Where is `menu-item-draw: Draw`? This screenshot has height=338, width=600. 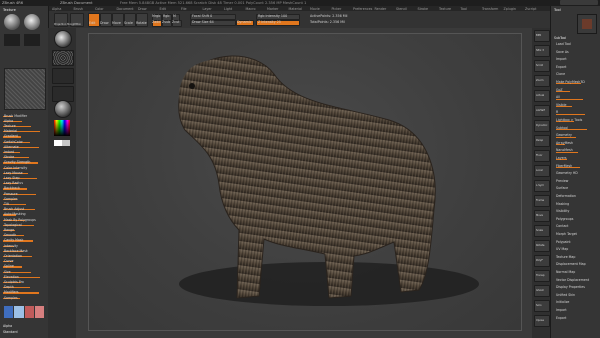 menu-item-draw: Draw is located at coordinates (142, 9).